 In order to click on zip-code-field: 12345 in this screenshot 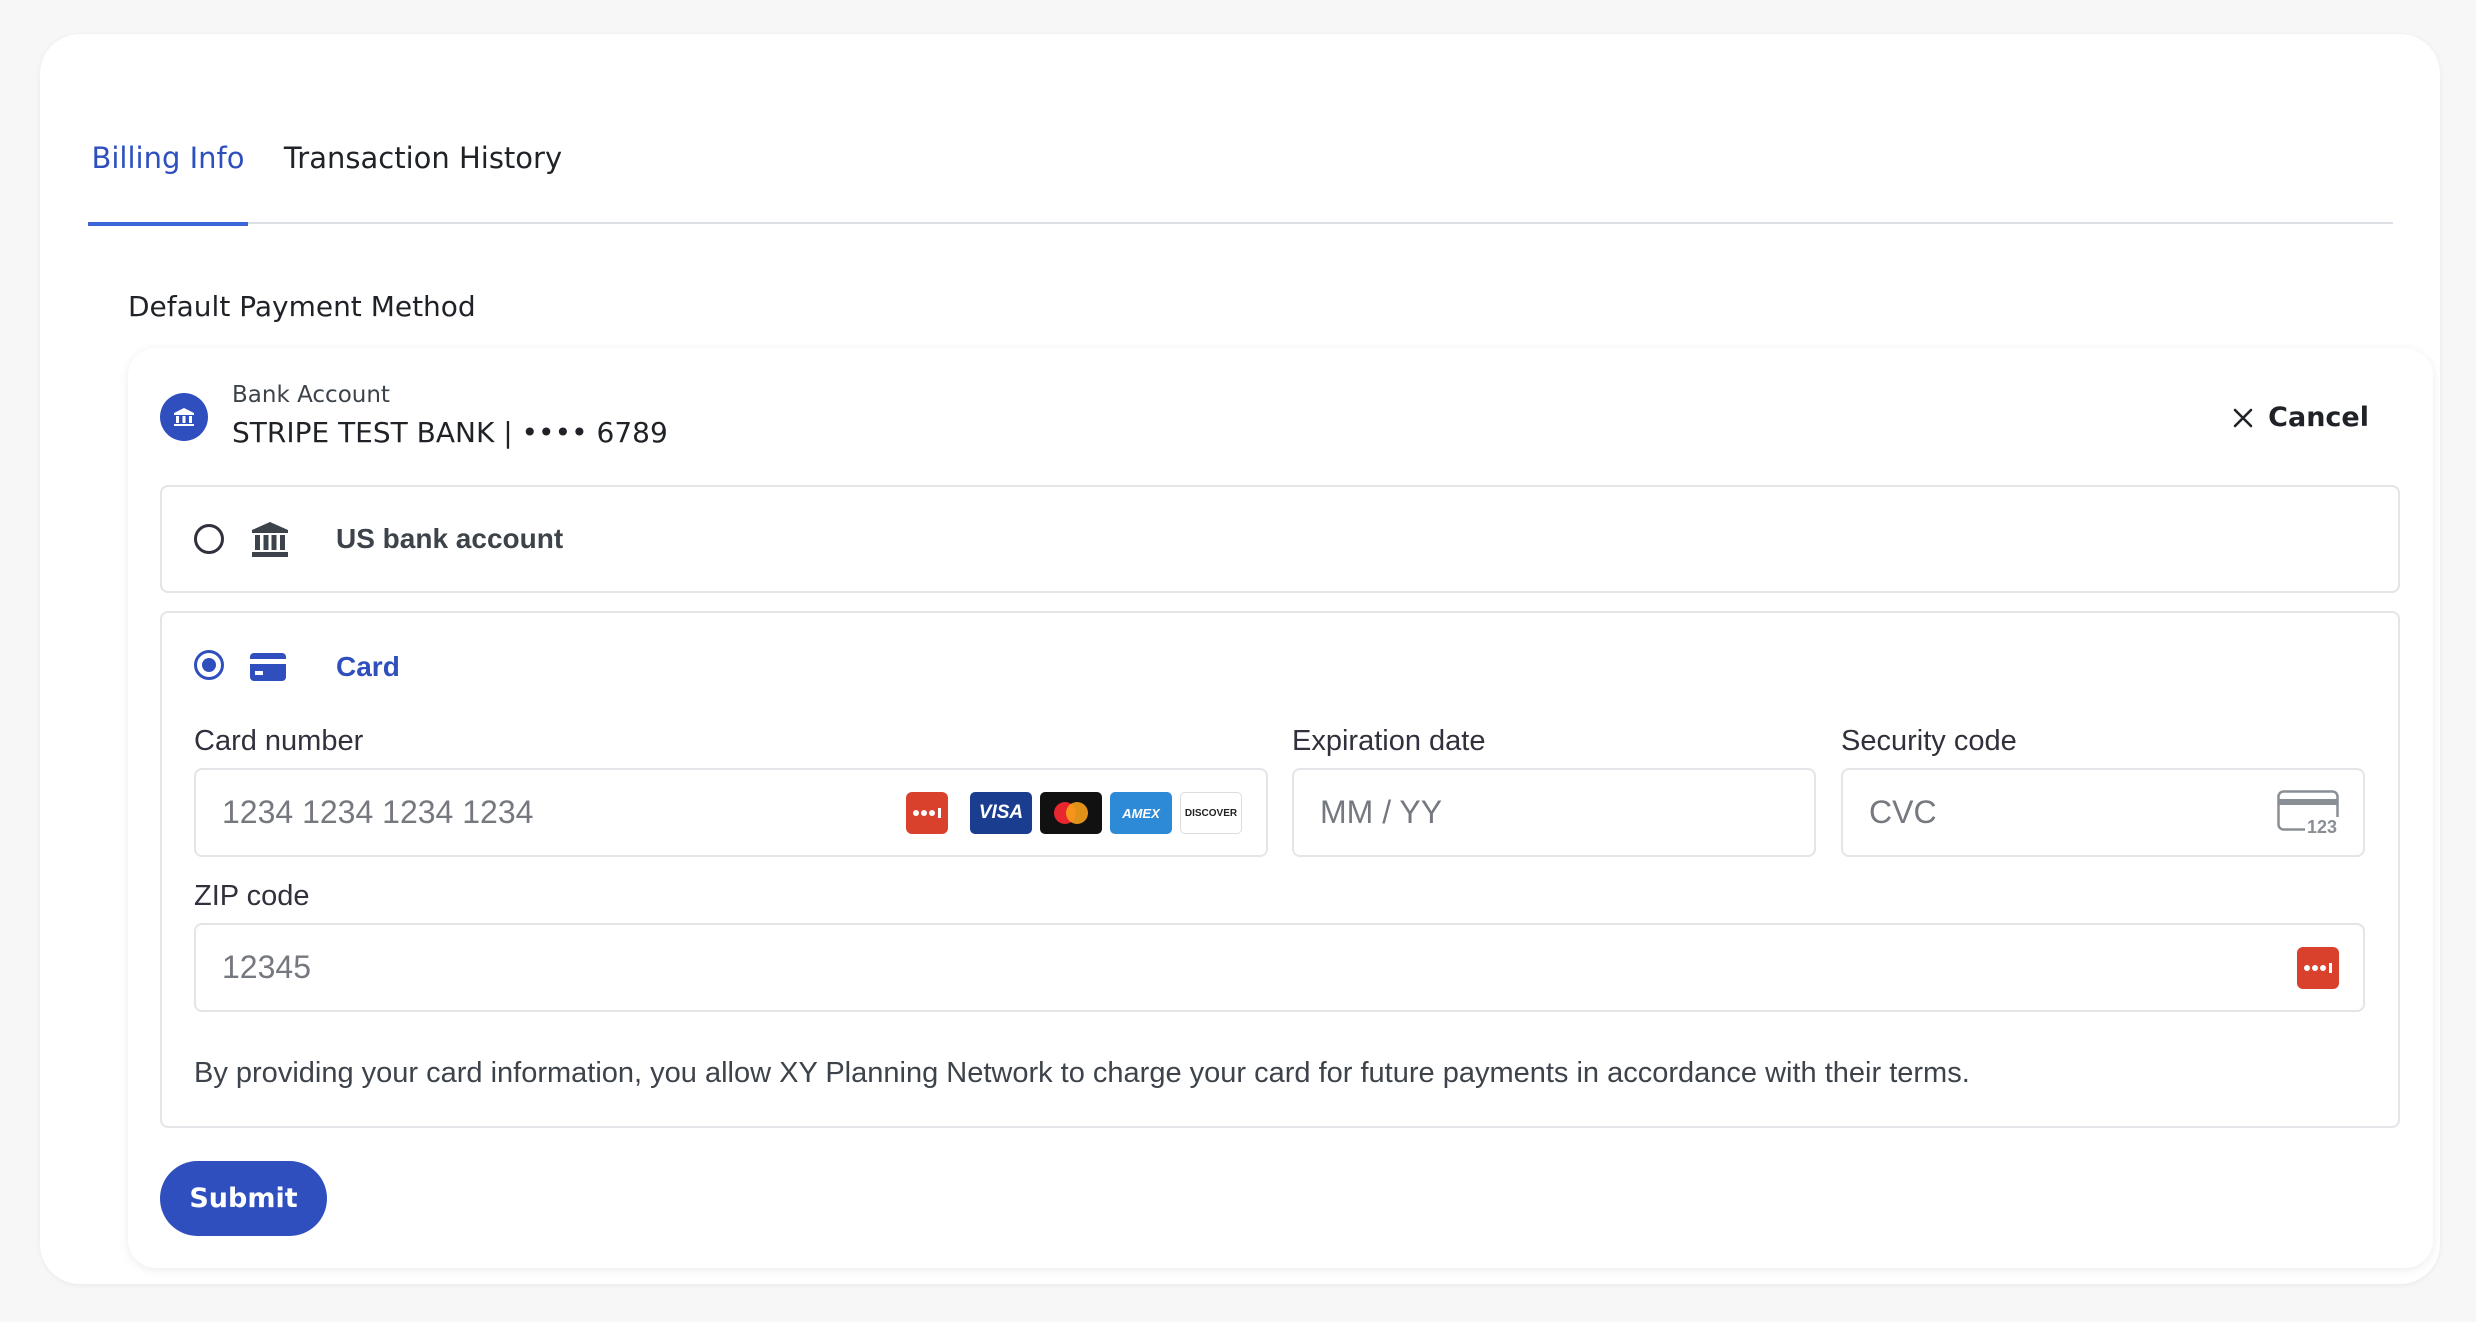, I will do `click(1279, 967)`.